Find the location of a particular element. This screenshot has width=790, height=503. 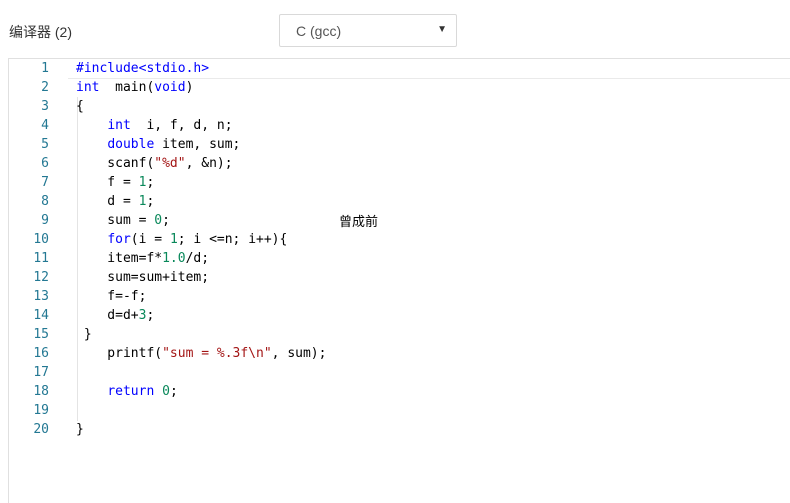

code-token: ) is located at coordinates (189, 87).